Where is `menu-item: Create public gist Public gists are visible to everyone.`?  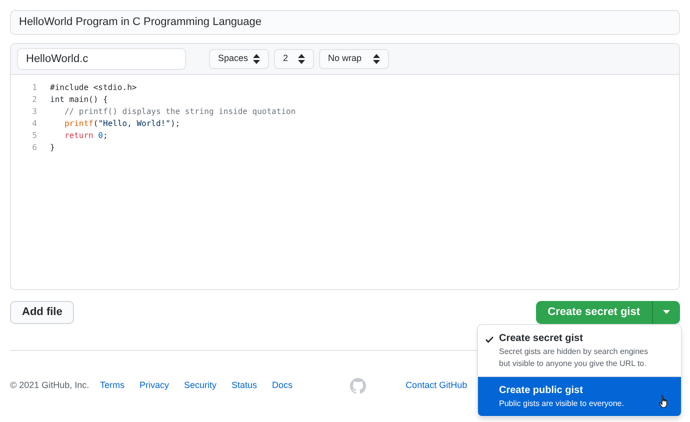
menu-item: Create public gist Public gists are visible to everyone. is located at coordinates (579, 396).